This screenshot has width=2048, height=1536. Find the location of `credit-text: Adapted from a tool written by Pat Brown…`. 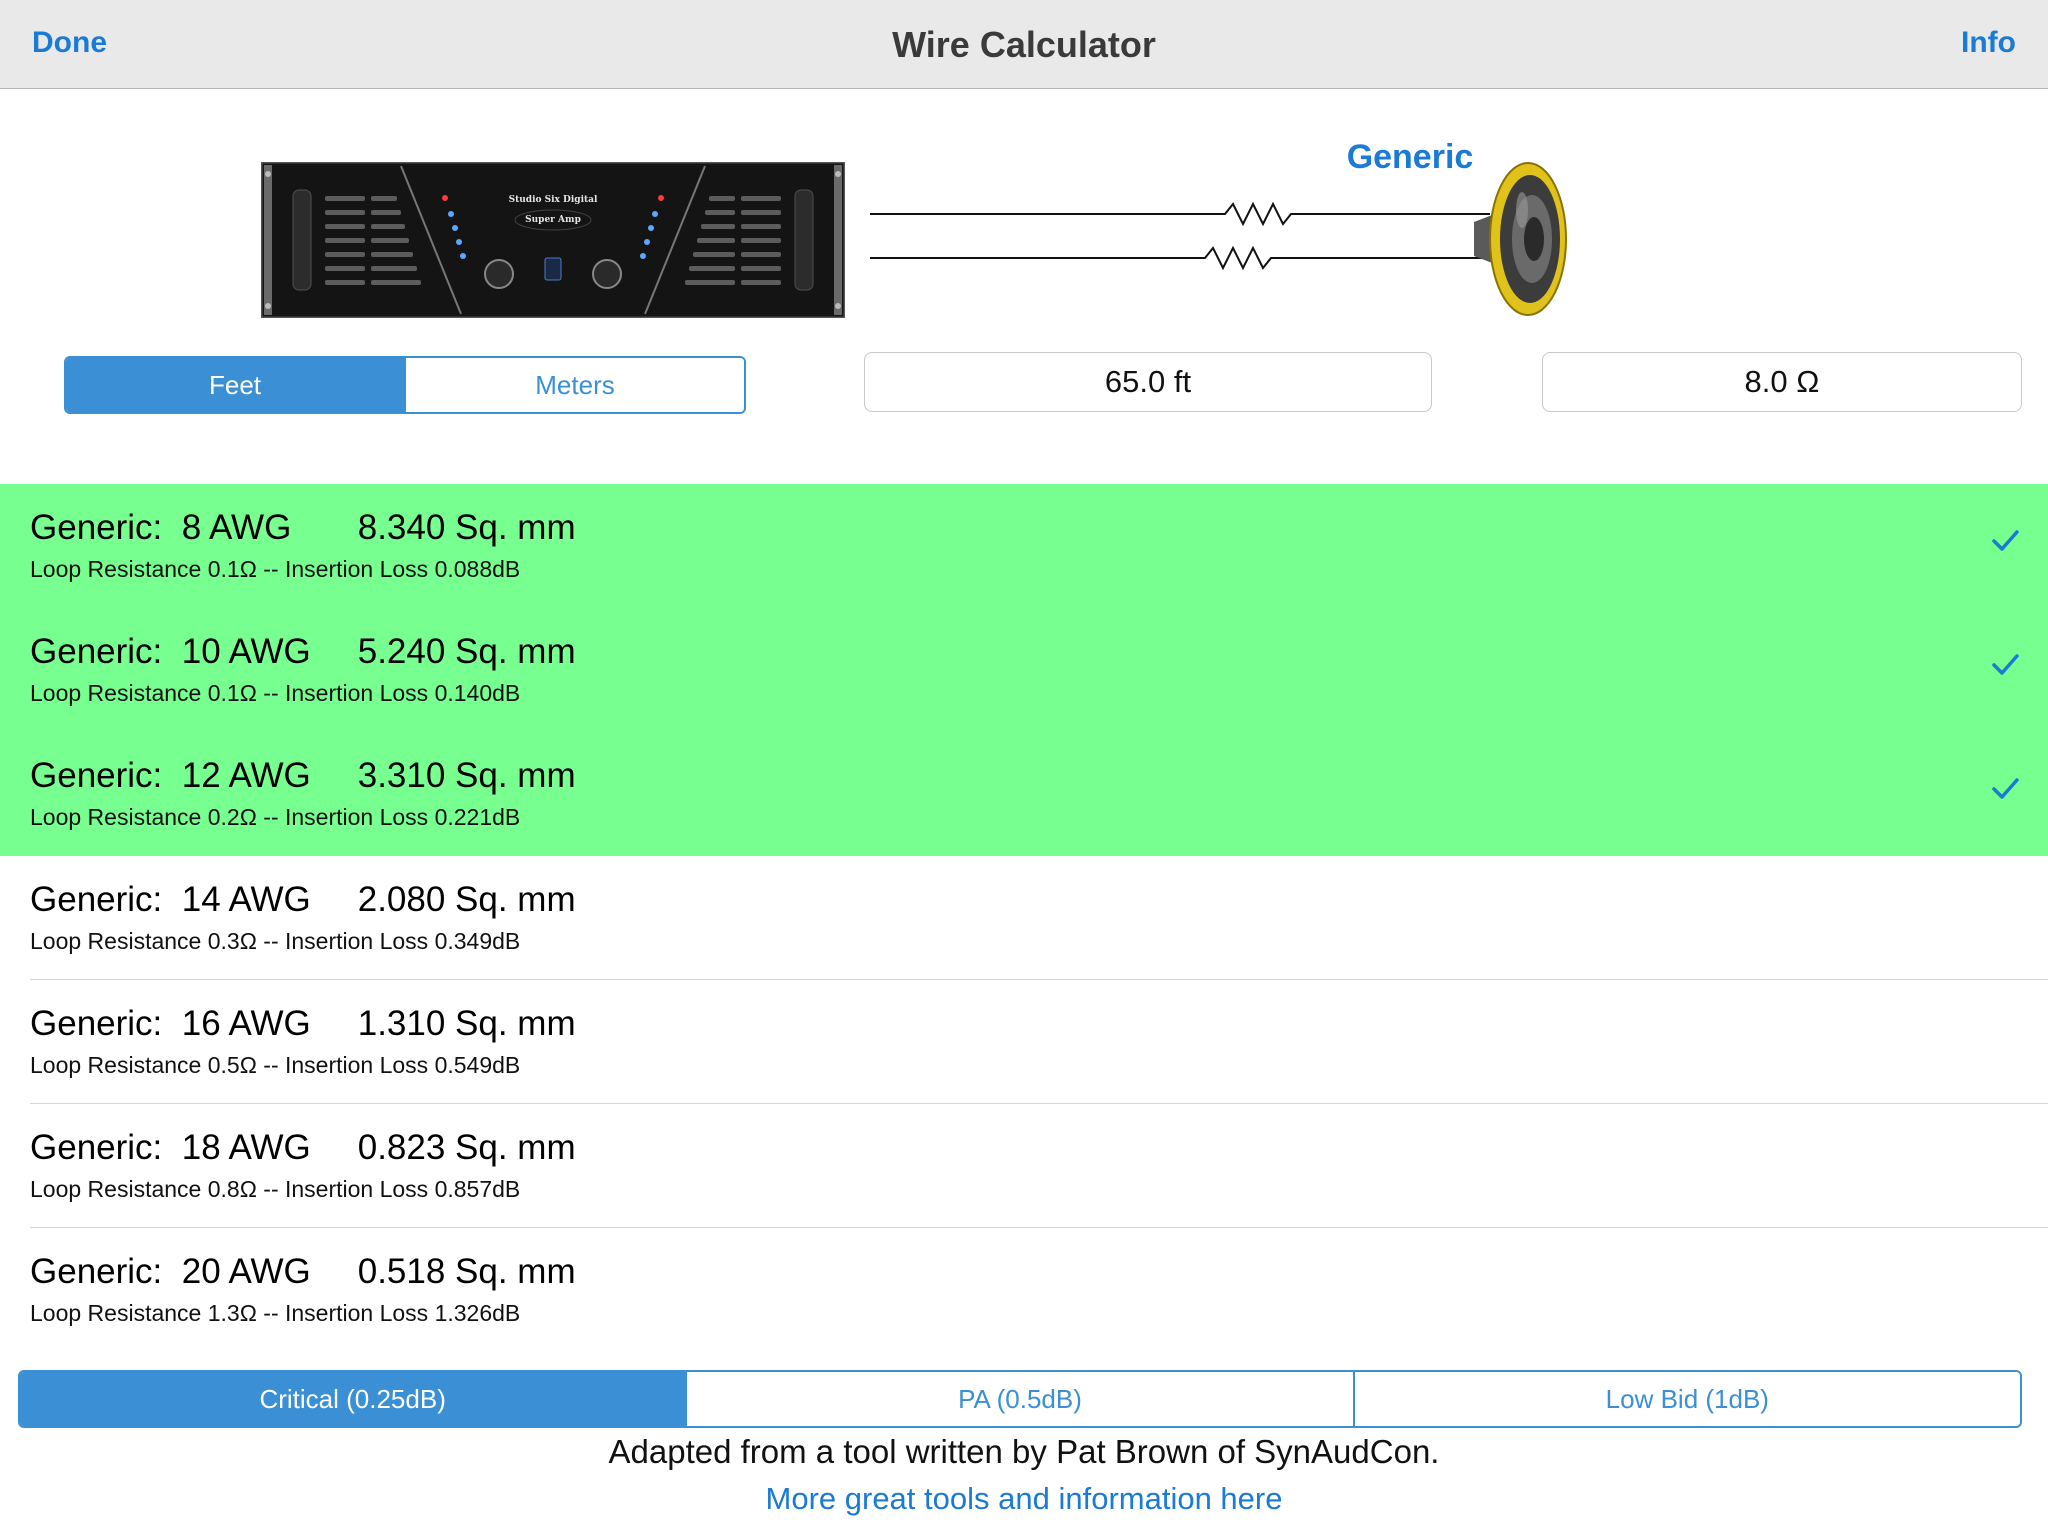

credit-text: Adapted from a tool written by Pat Brown… is located at coordinates (1024, 1451).